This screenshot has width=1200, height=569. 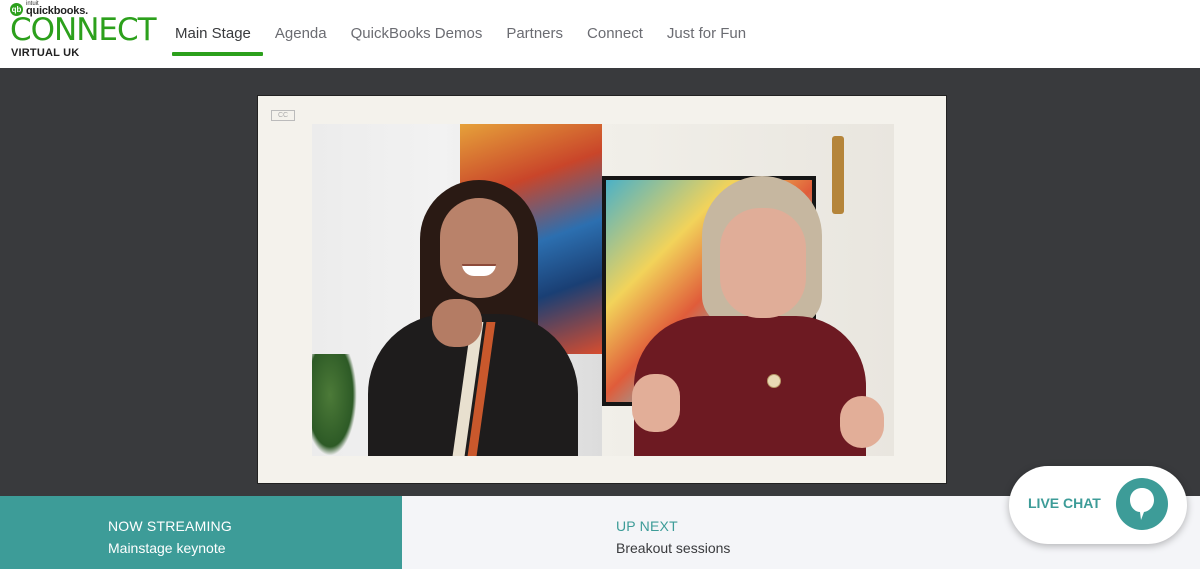 I want to click on up-next-title: Breakout sessions, so click(x=673, y=548).